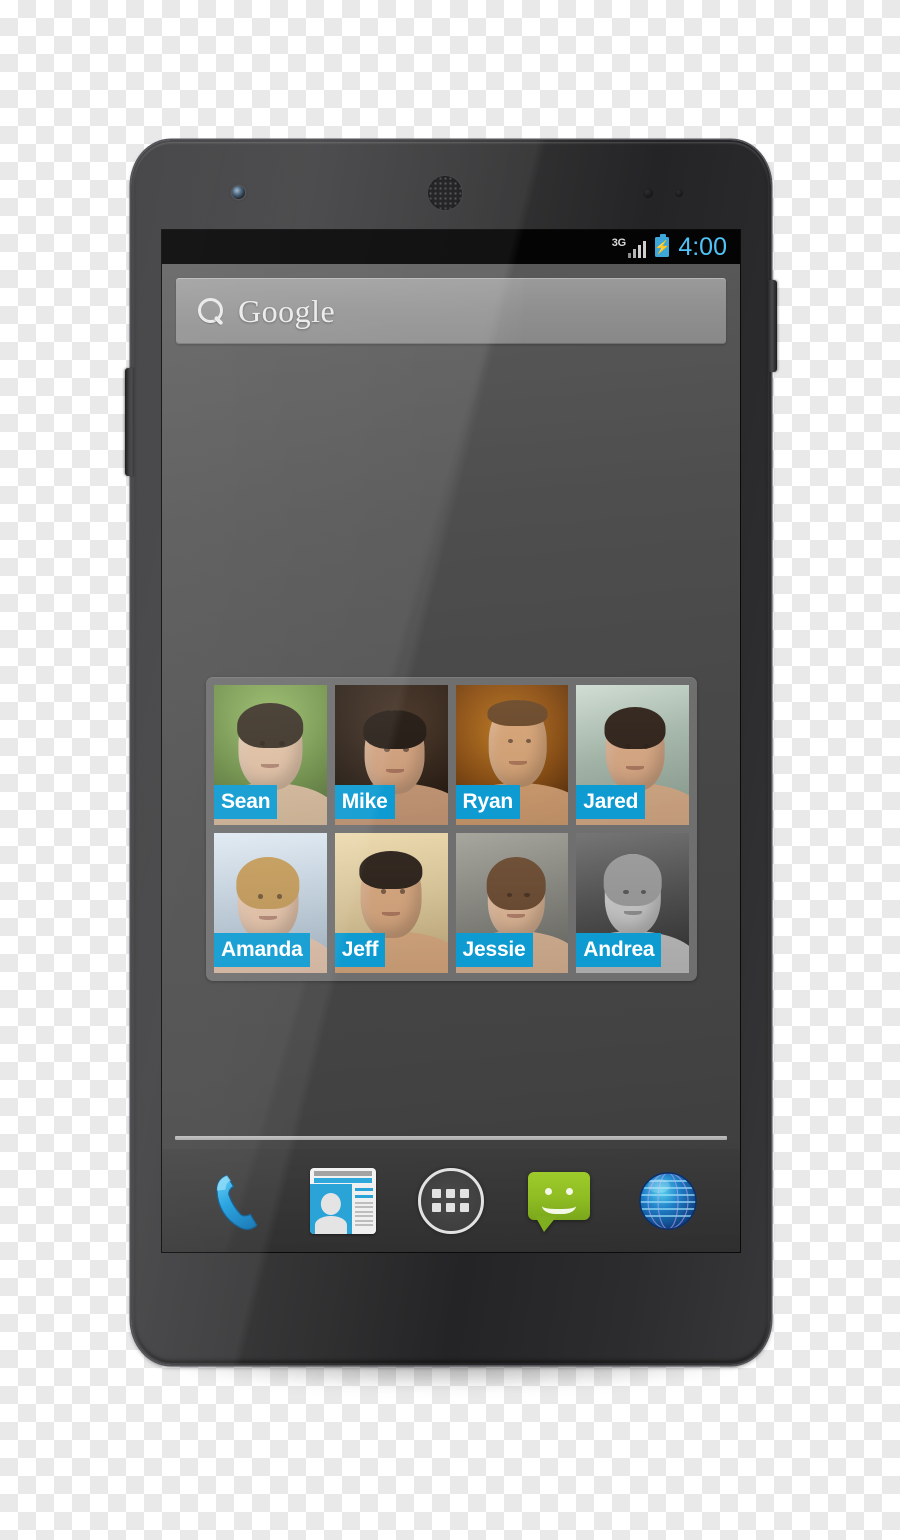 This screenshot has width=900, height=1540. I want to click on browser-globe-icon, so click(668, 1200).